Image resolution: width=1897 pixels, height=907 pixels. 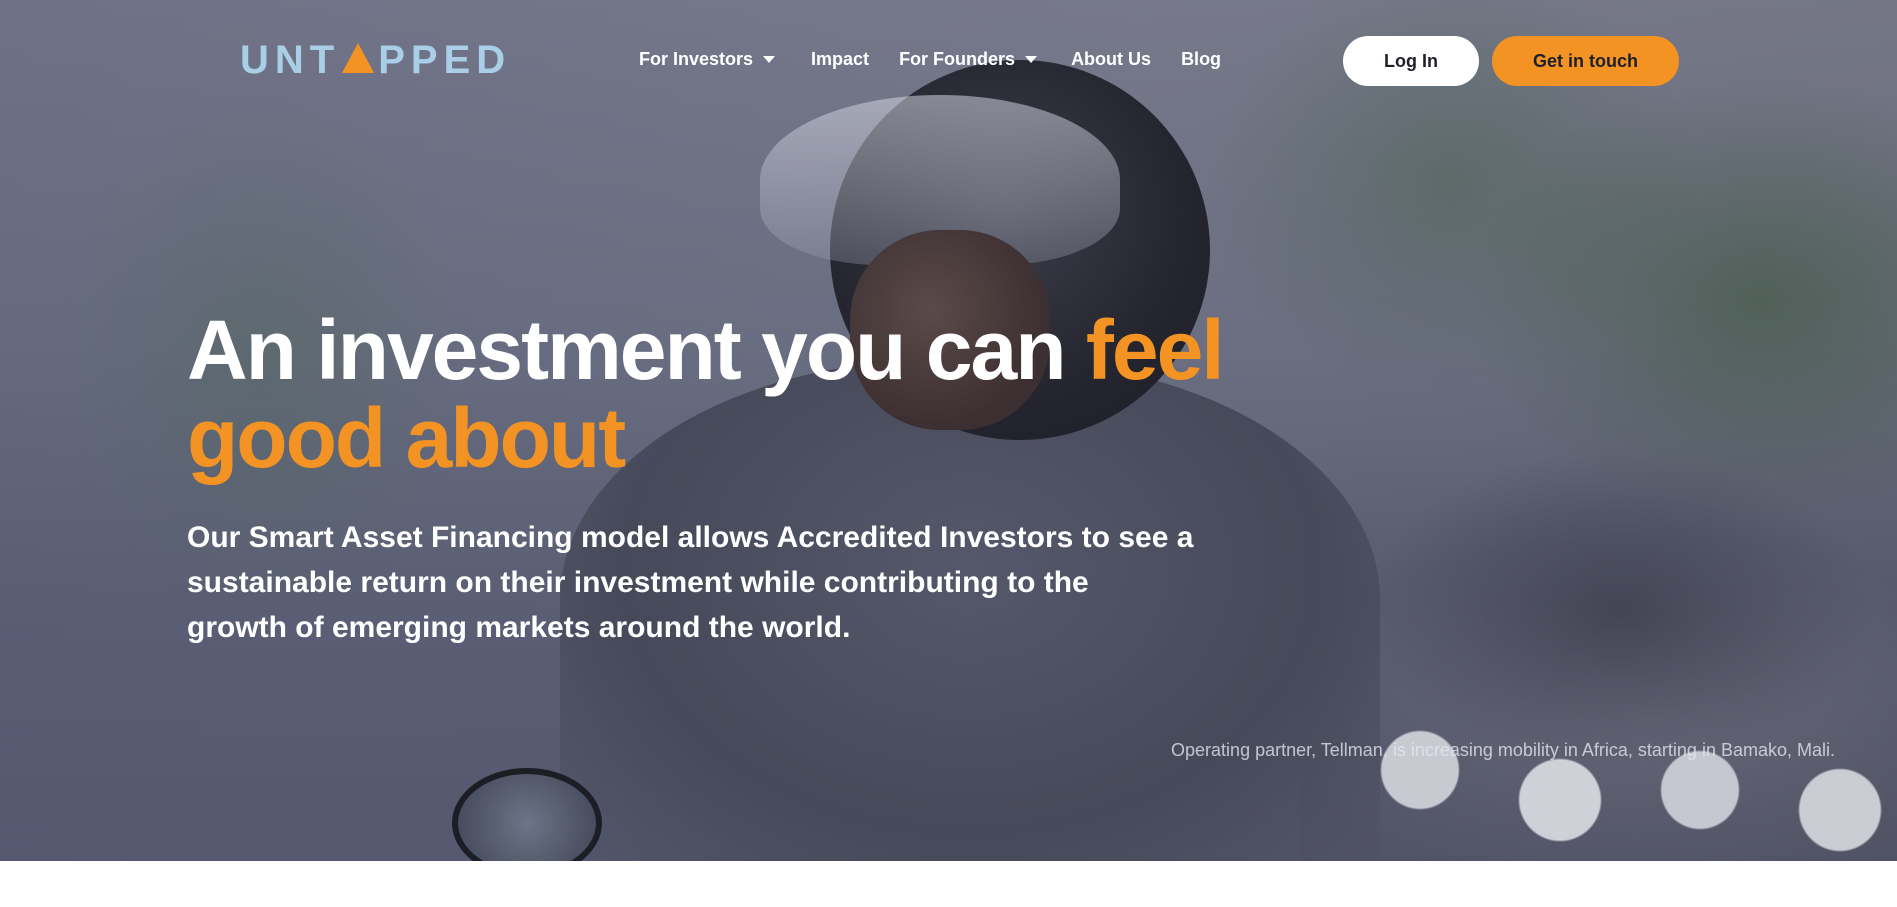 I want to click on logo-text-left: UNT, so click(x=290, y=59).